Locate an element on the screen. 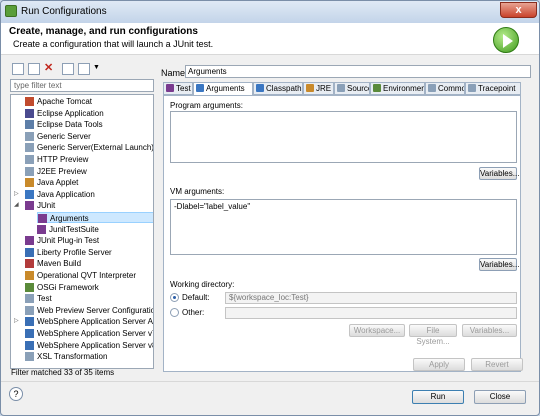  tree-item-maven-build: Maven Build is located at coordinates (89, 263).